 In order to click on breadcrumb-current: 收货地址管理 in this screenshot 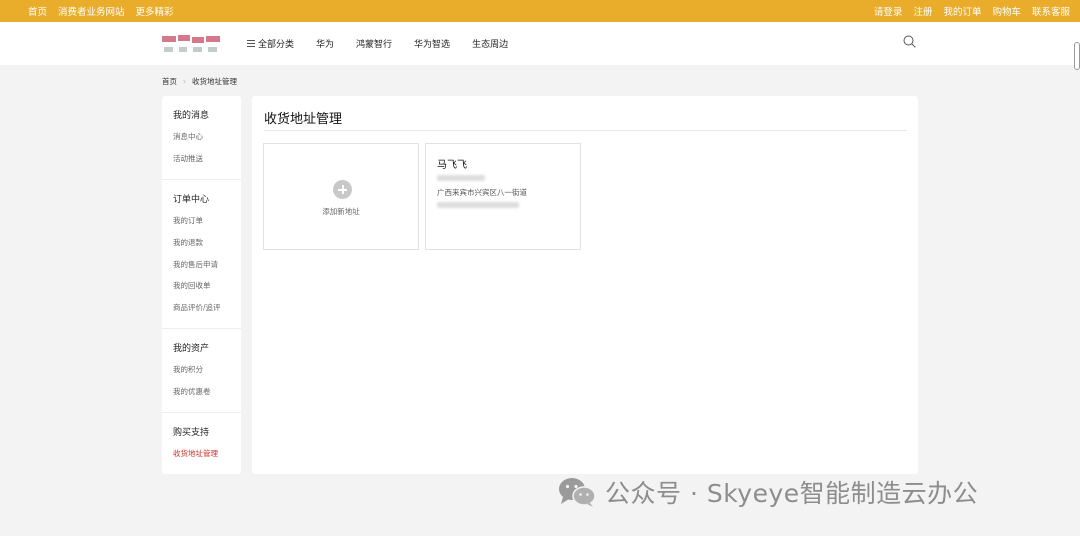, I will do `click(214, 81)`.